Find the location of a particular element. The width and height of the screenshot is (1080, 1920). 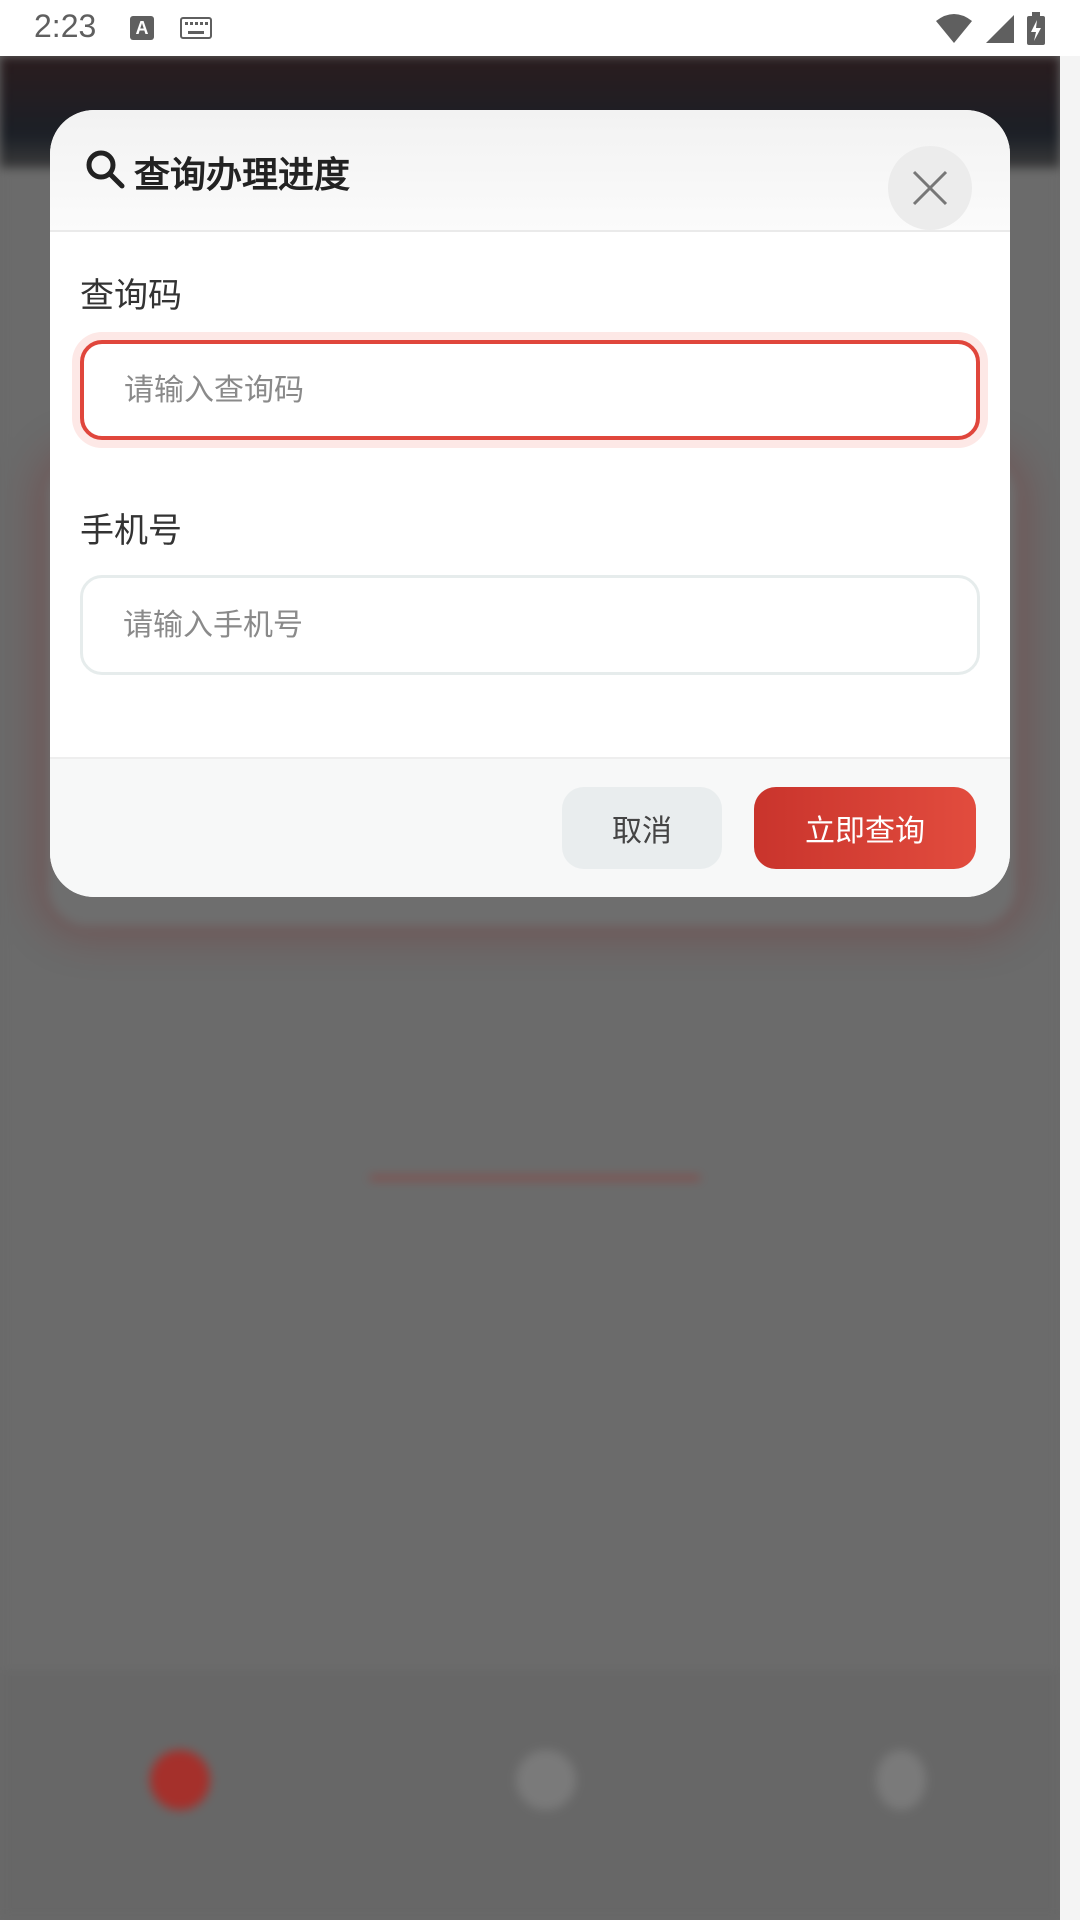

a-notification-icon: A is located at coordinates (142, 28).